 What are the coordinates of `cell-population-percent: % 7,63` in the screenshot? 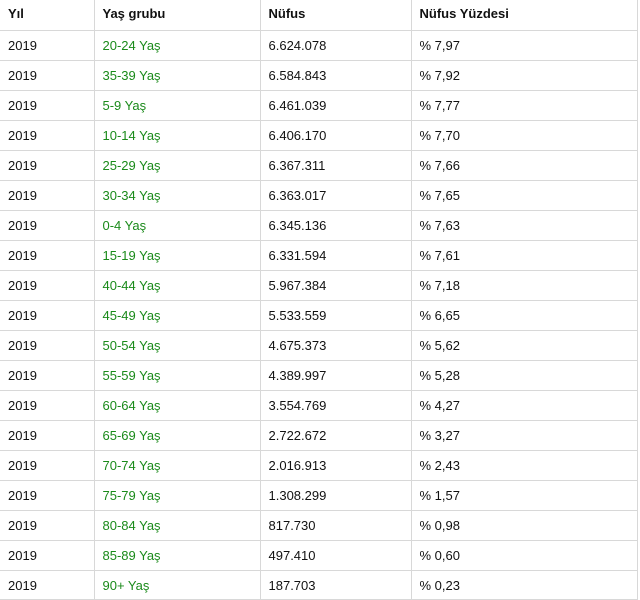 It's located at (524, 224).